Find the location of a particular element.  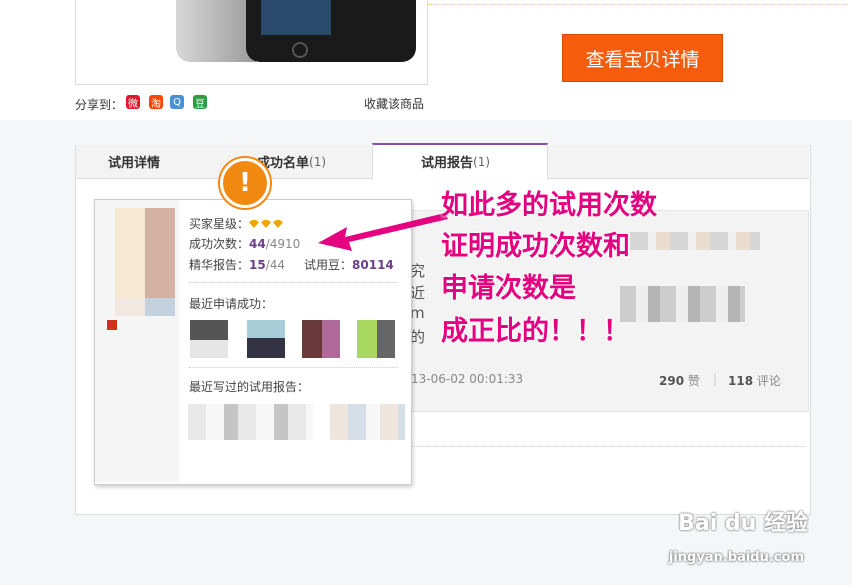

tab-trial-details: 试用详情 is located at coordinates (134, 161).